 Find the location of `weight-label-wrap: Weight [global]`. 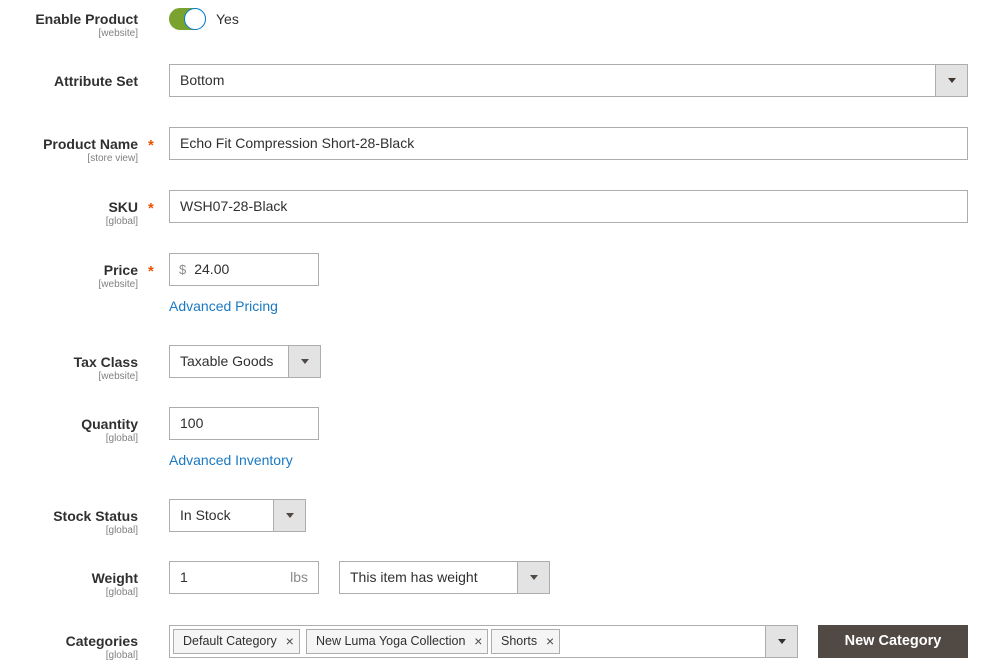

weight-label-wrap: Weight [global] is located at coordinates (115, 584).